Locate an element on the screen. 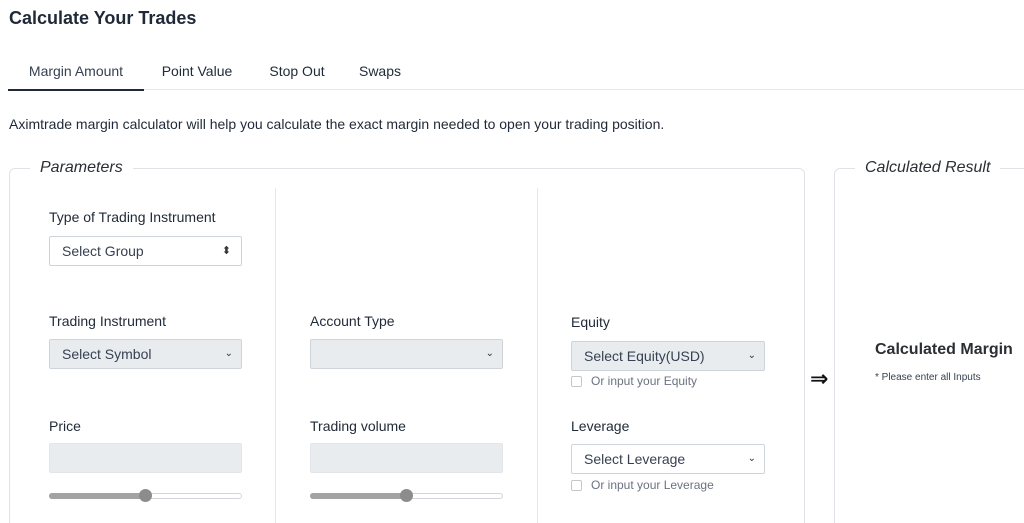 The image size is (1024, 523). instrument-value: Select Symbol is located at coordinates (107, 354).